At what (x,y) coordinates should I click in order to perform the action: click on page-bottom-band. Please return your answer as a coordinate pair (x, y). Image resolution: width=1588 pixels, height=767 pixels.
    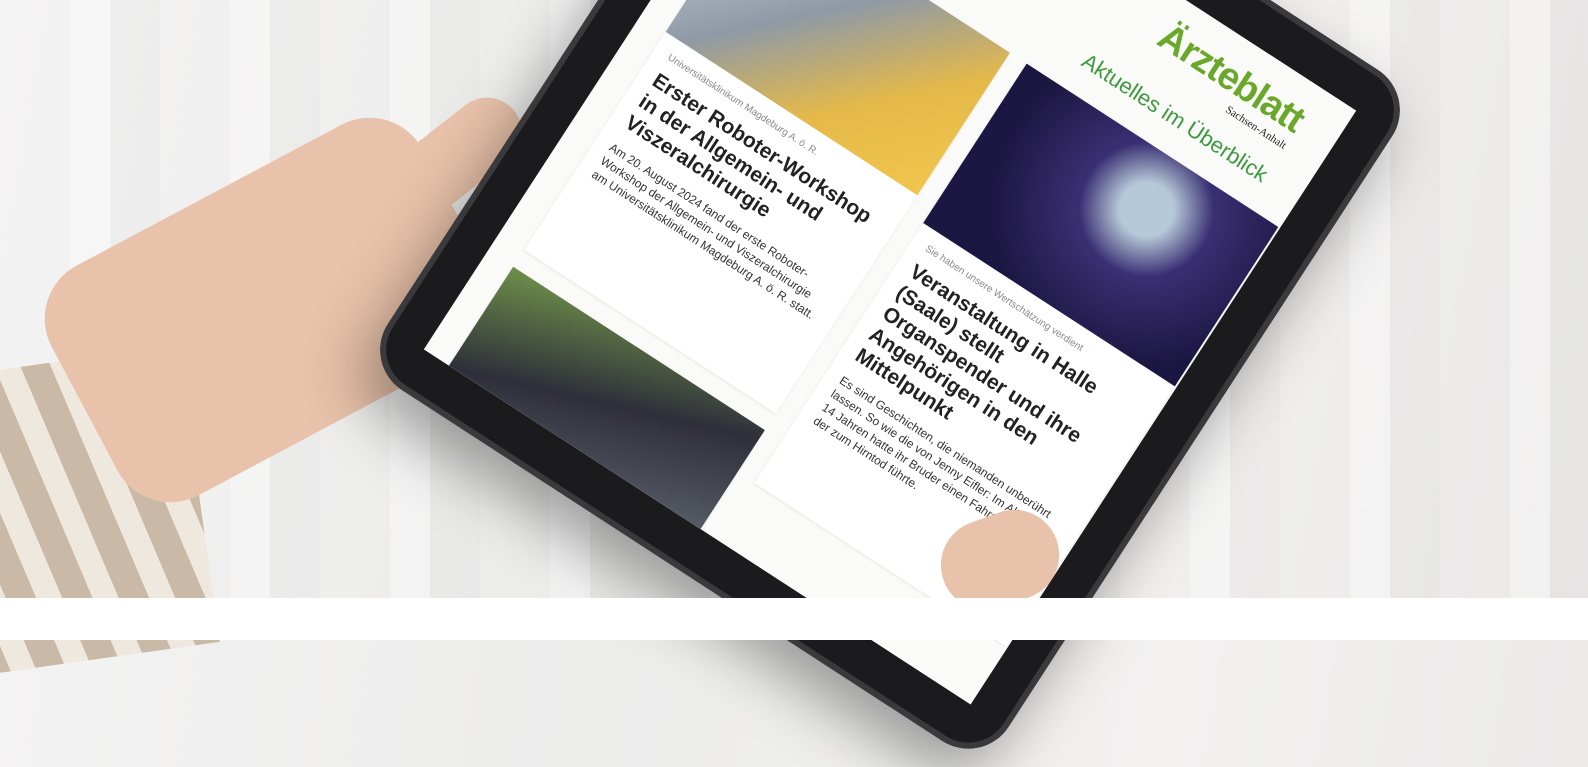
    Looking at the image, I should click on (794, 619).